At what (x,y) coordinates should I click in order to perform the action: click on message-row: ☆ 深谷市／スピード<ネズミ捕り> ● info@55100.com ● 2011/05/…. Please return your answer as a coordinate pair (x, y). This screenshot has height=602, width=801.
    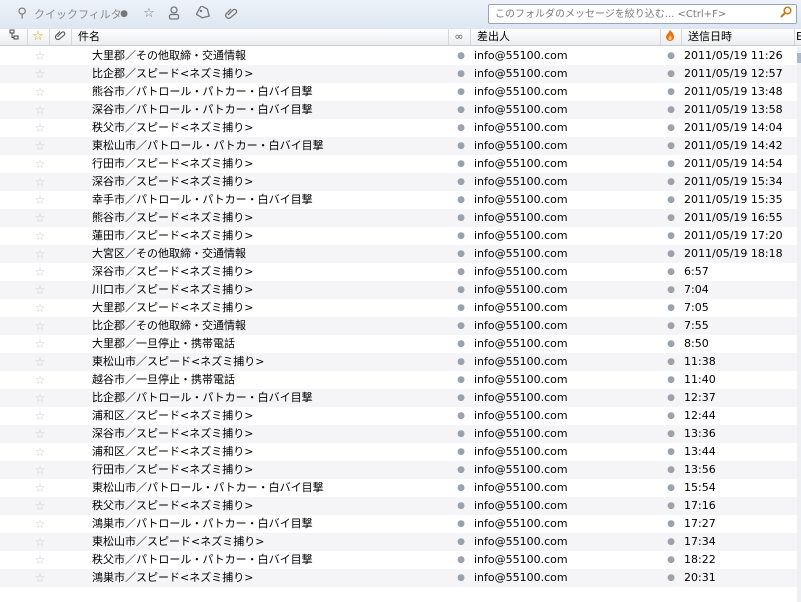
    Looking at the image, I should click on (398, 182).